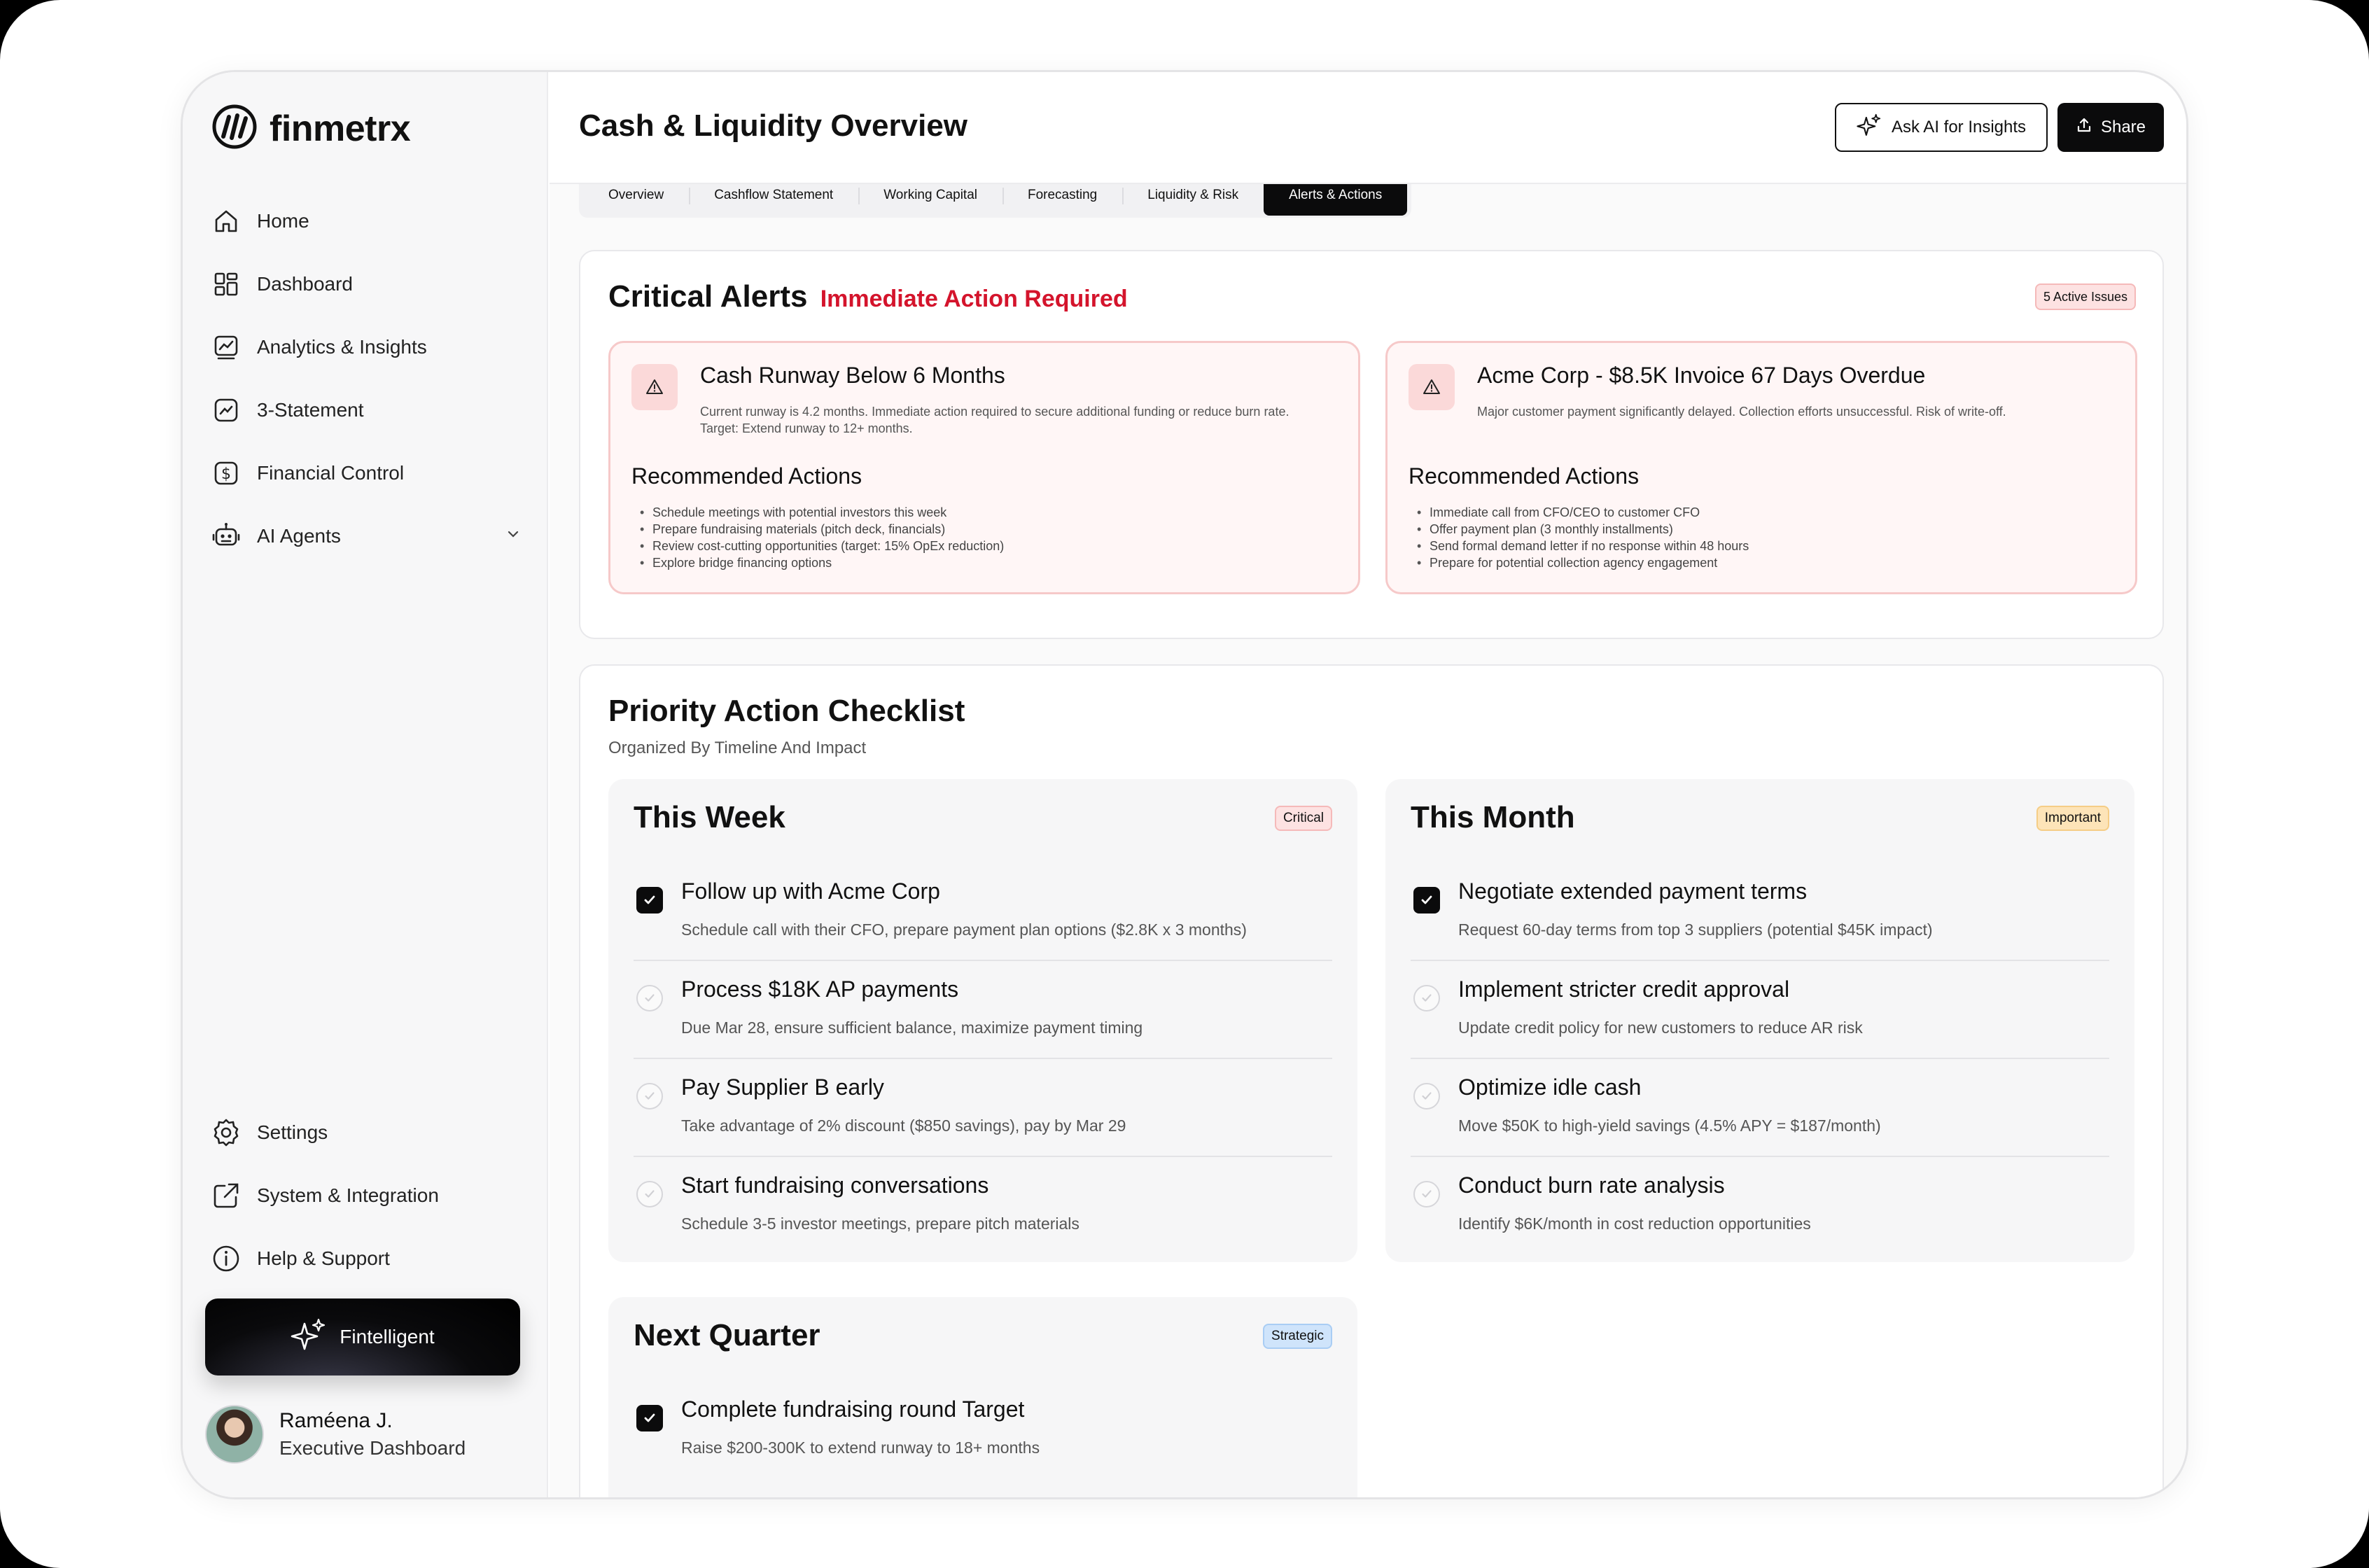  What do you see at coordinates (226, 1258) in the screenshot?
I see `info-icon` at bounding box center [226, 1258].